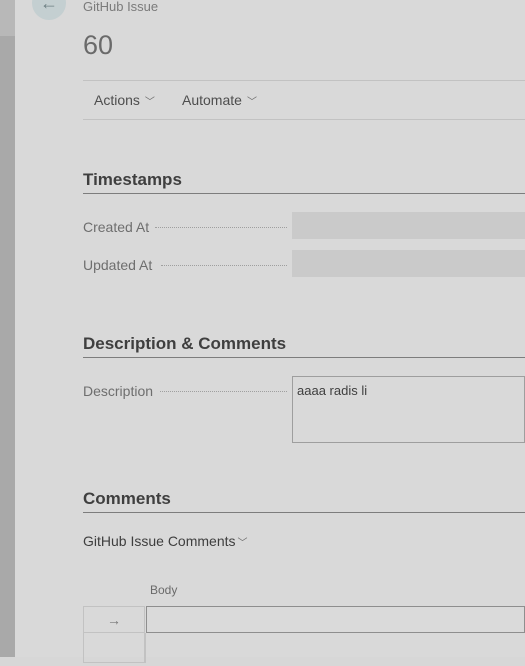 The height and width of the screenshot is (666, 525). What do you see at coordinates (408, 263) in the screenshot?
I see `updated-at-field` at bounding box center [408, 263].